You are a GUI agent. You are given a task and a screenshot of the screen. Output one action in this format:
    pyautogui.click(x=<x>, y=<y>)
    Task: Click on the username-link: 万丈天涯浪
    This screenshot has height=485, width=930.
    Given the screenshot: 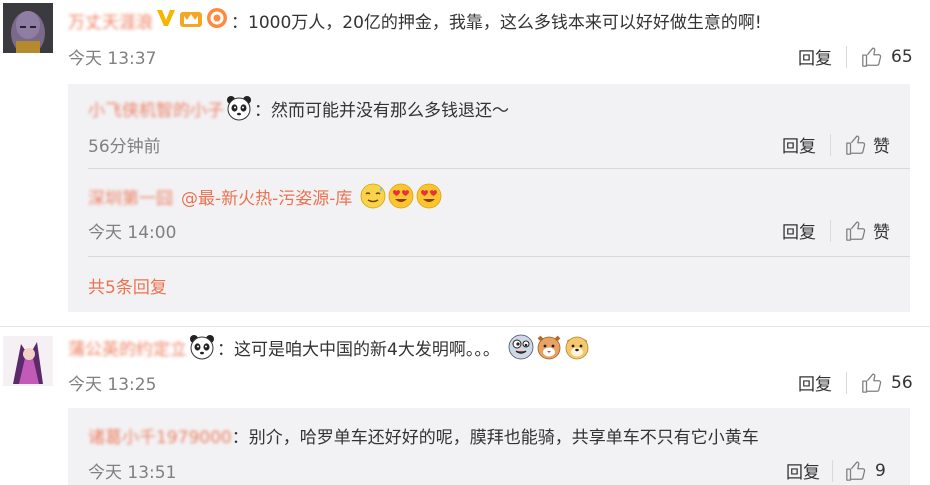 What is the action you would take?
    pyautogui.click(x=110, y=20)
    